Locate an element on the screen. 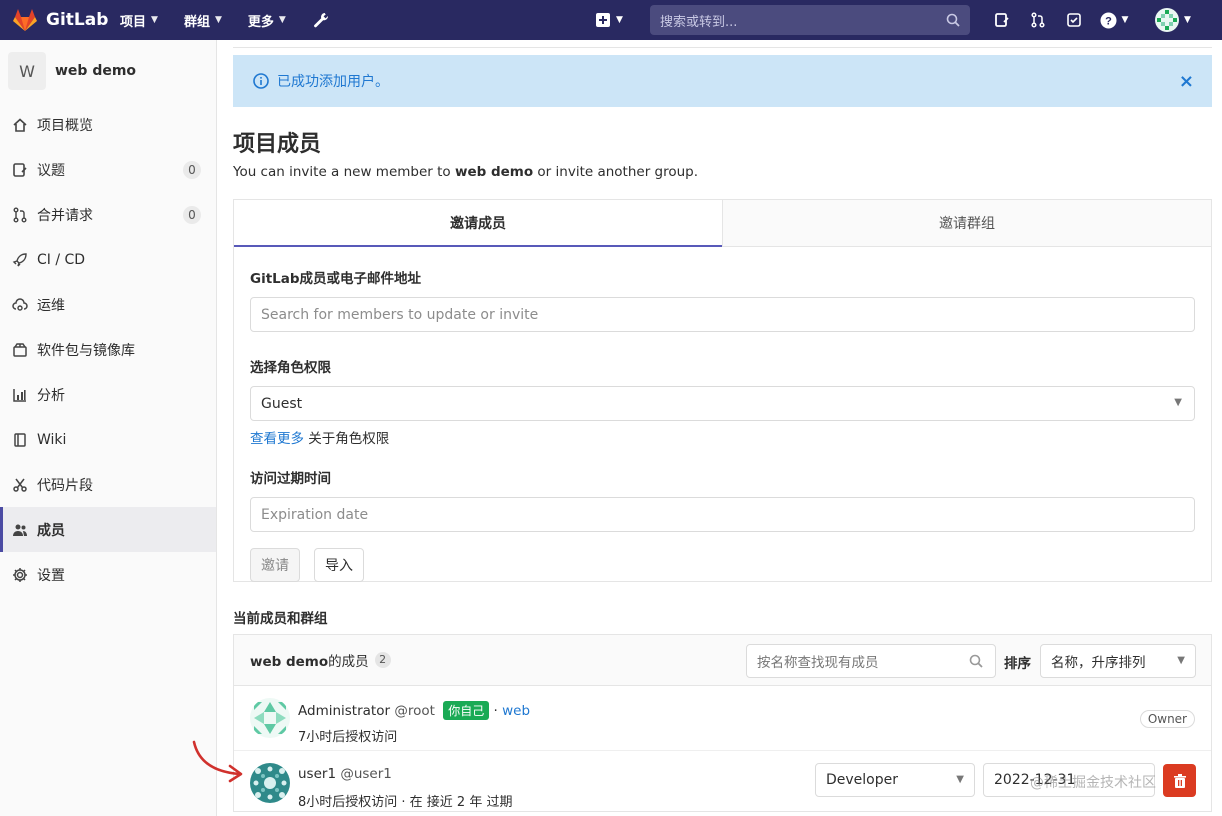 The width and height of the screenshot is (1222, 816). expiration-date-placeholder: Expiration date is located at coordinates (315, 514).